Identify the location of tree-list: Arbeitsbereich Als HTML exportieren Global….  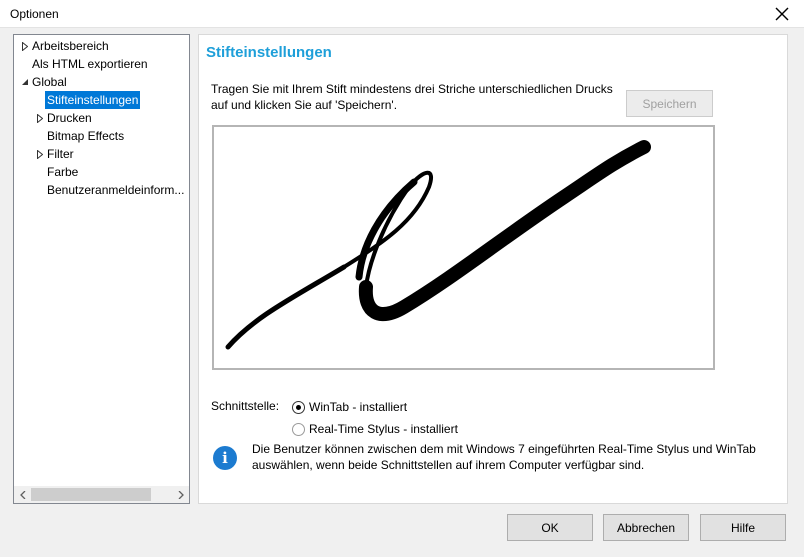
(101, 118).